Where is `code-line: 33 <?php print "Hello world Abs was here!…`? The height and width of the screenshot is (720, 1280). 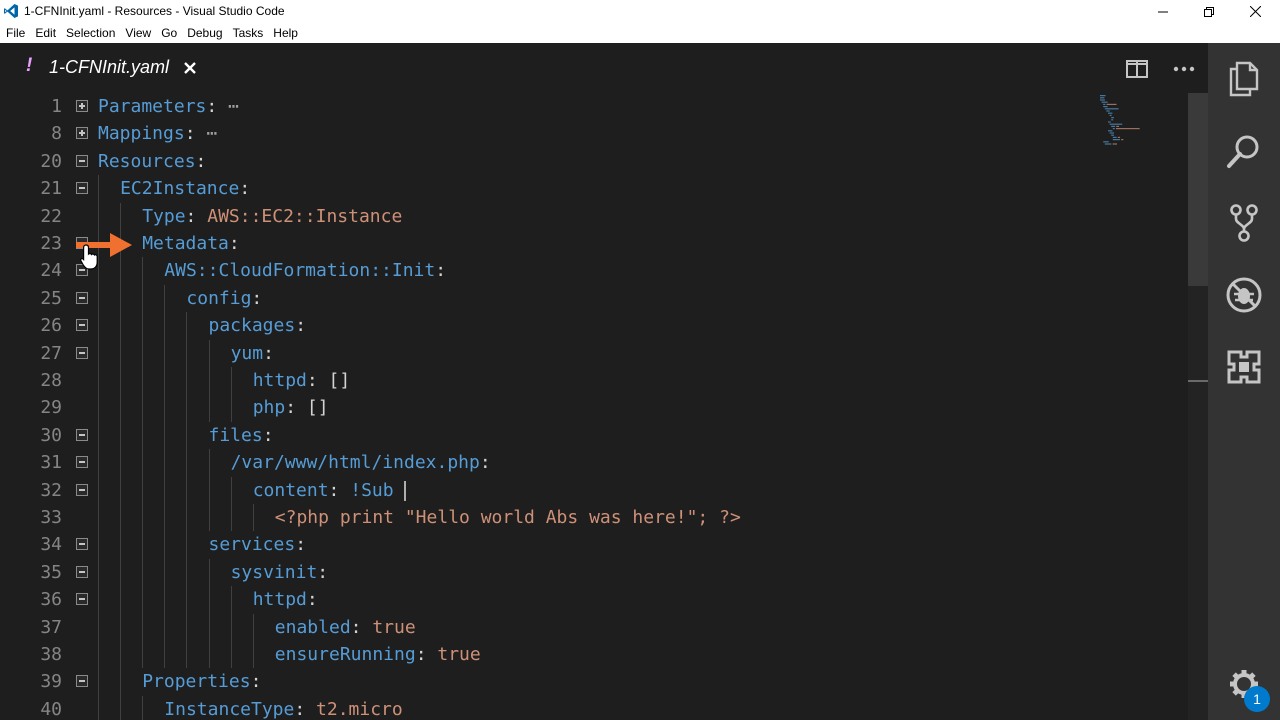 code-line: 33 <?php print "Hello world Abs was here!… is located at coordinates (550, 518).